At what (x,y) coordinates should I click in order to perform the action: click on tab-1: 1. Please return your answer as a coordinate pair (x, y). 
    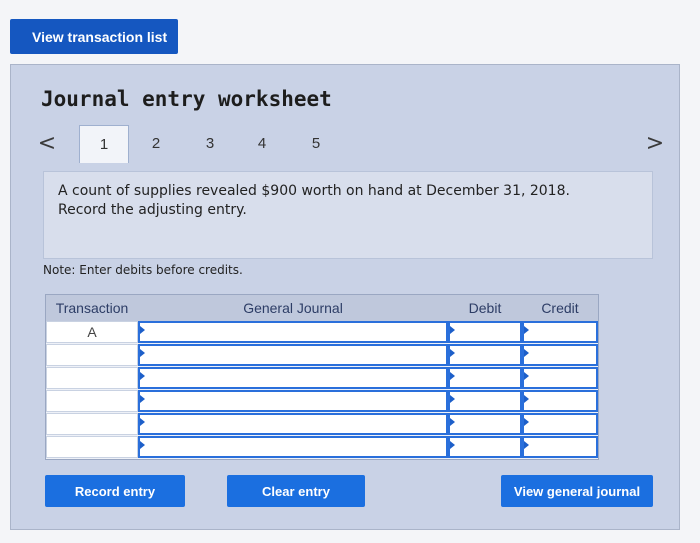
    Looking at the image, I should click on (104, 144).